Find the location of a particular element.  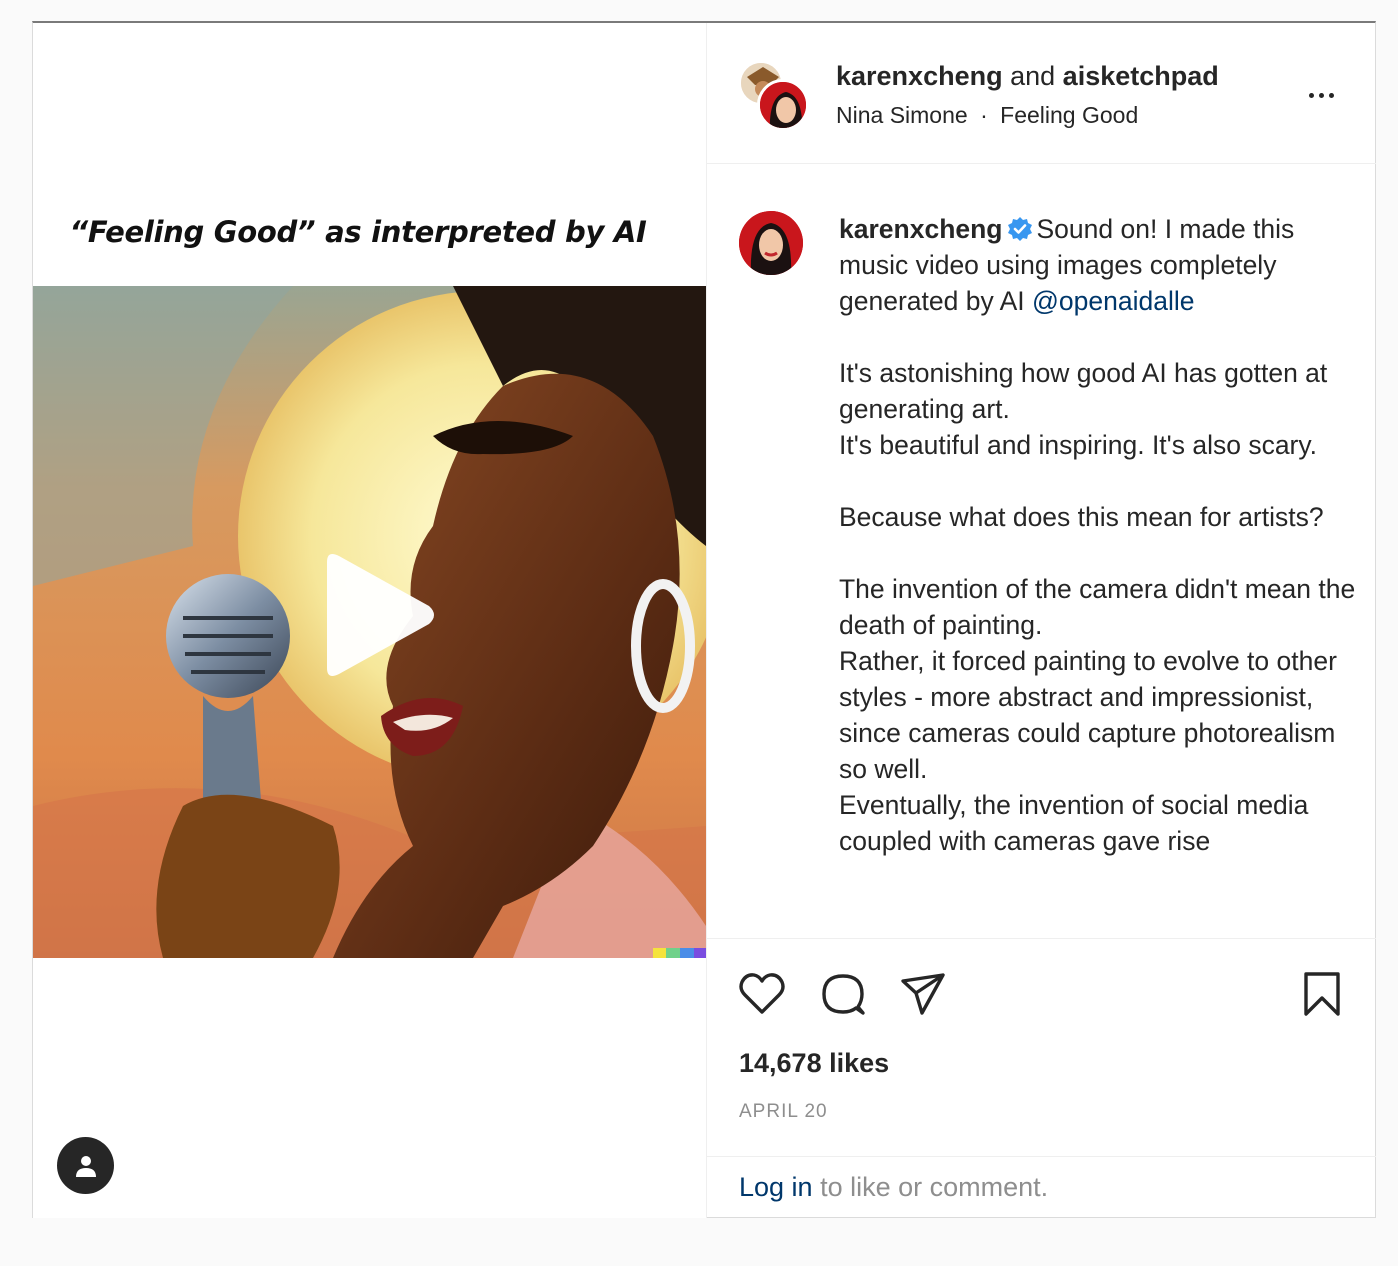

post-authors: karenxcheng and aisketchpad is located at coordinates (1027, 76).